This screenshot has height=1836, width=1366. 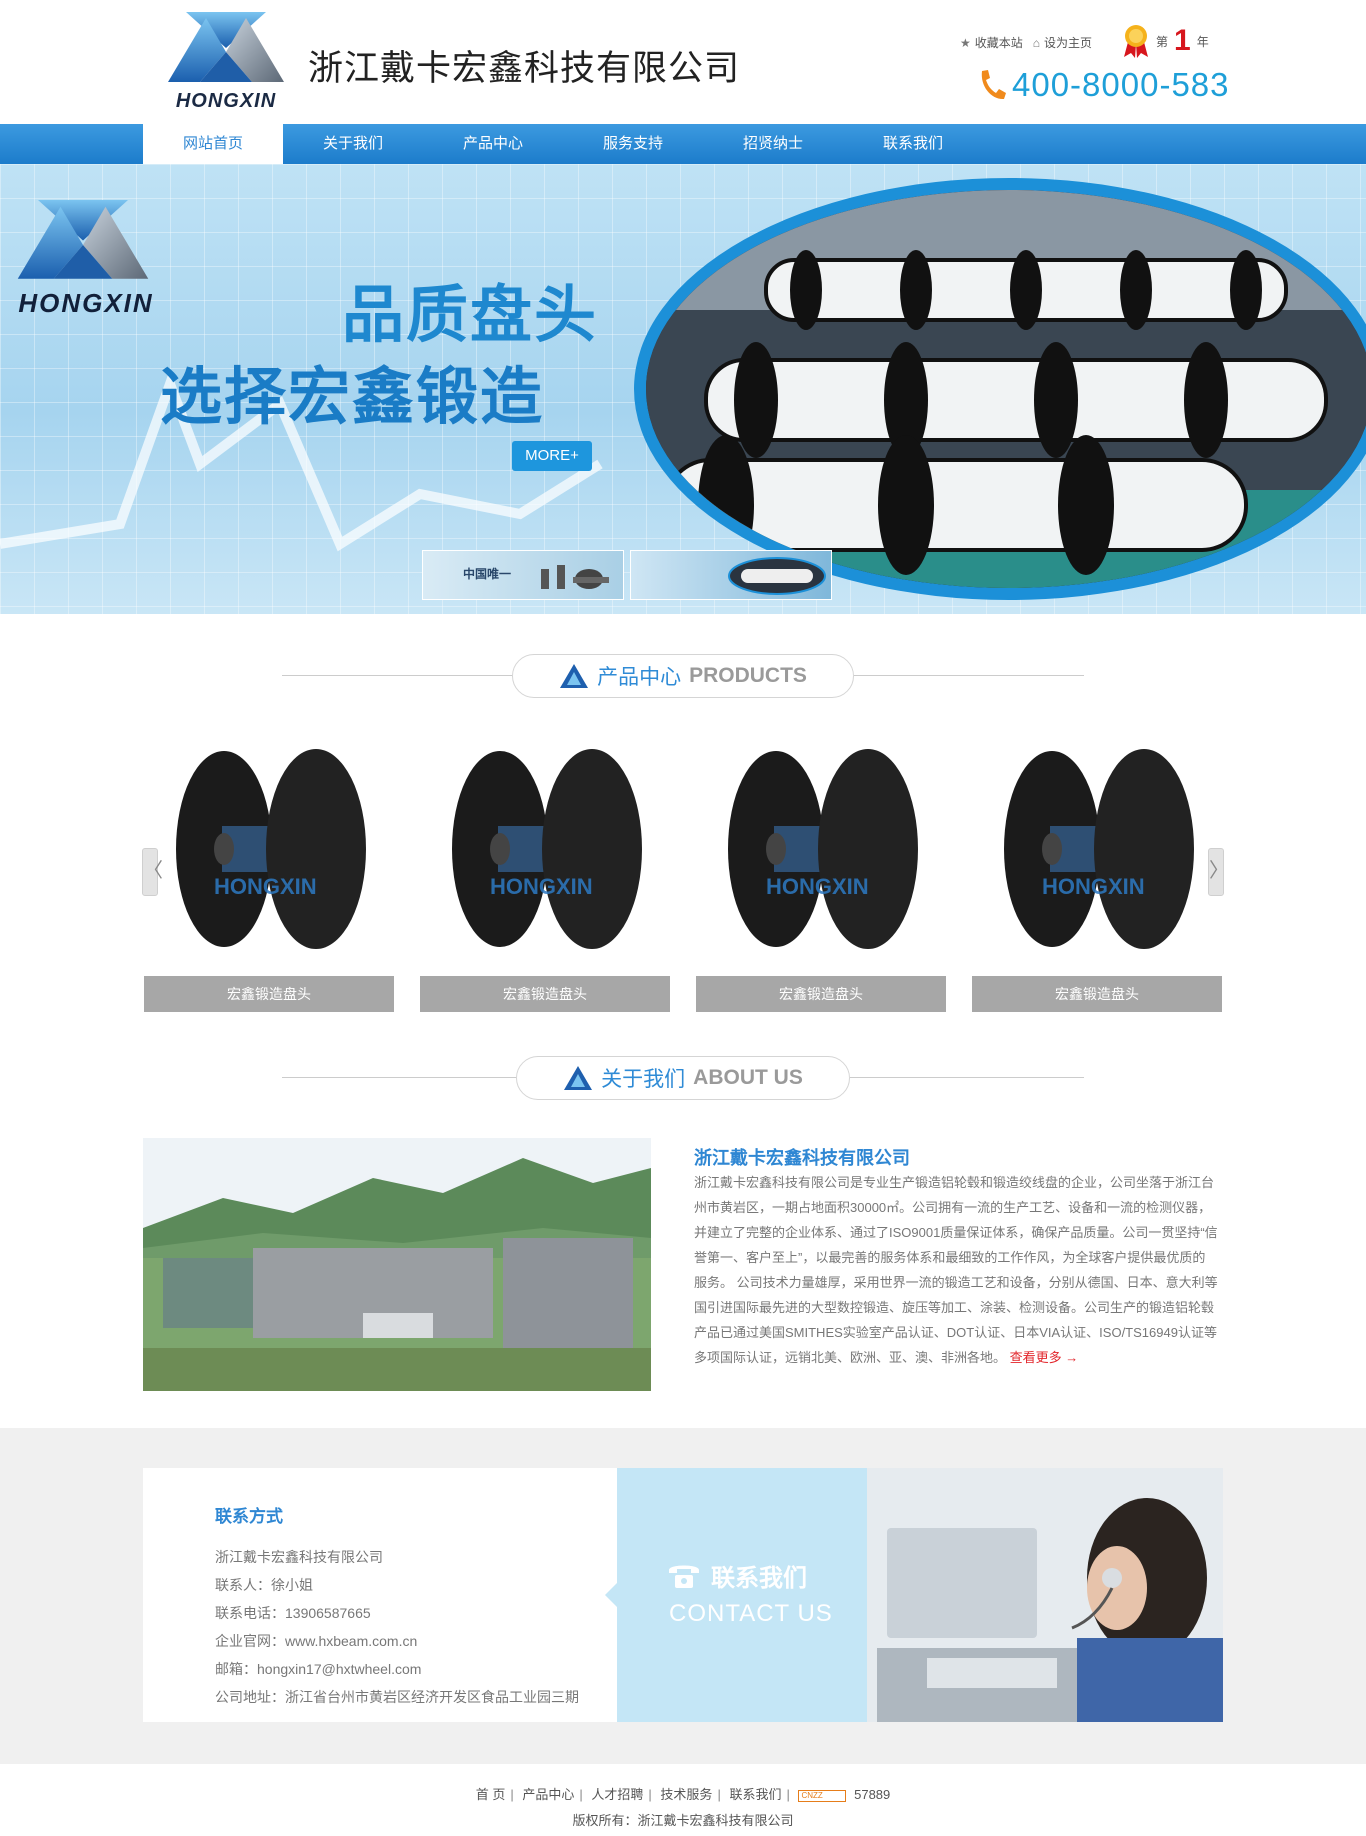 I want to click on cta-notch, so click(x=611, y=1595).